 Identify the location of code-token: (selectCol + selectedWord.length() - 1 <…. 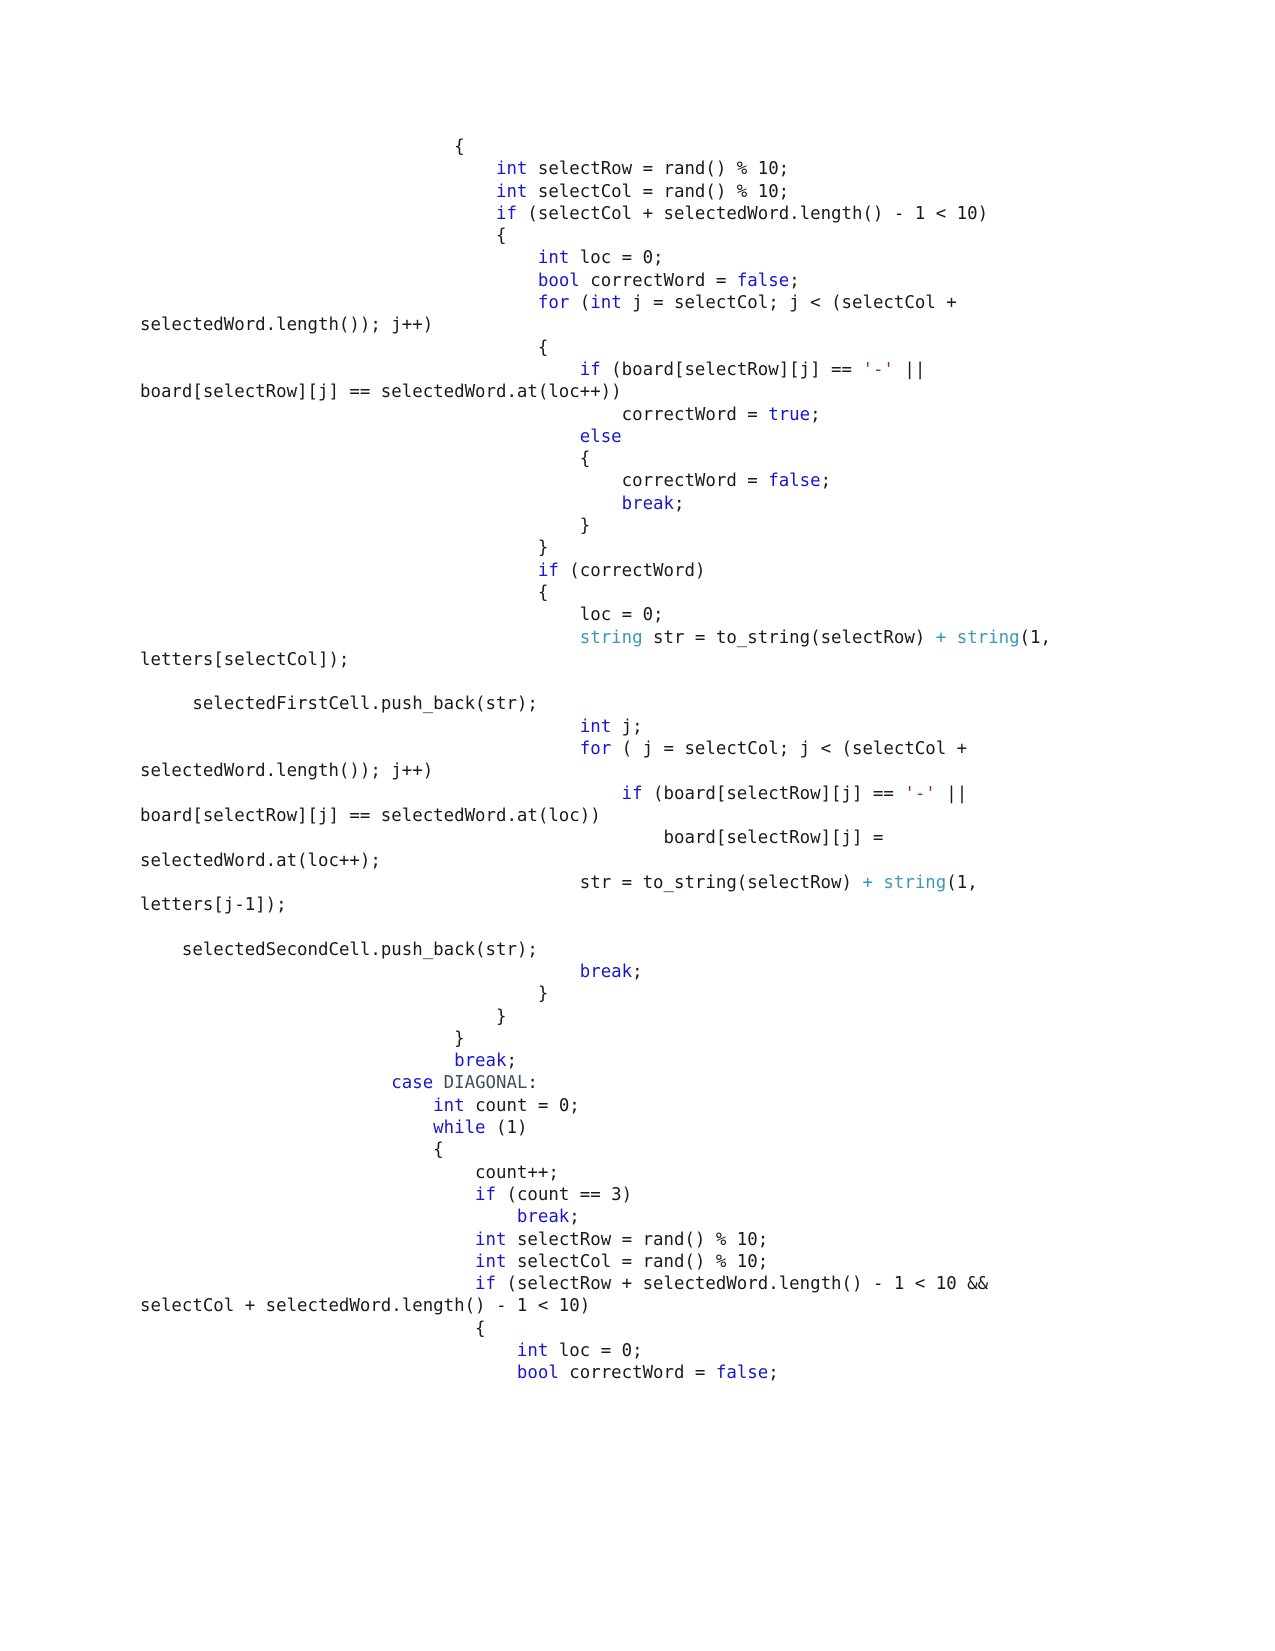
(752, 213).